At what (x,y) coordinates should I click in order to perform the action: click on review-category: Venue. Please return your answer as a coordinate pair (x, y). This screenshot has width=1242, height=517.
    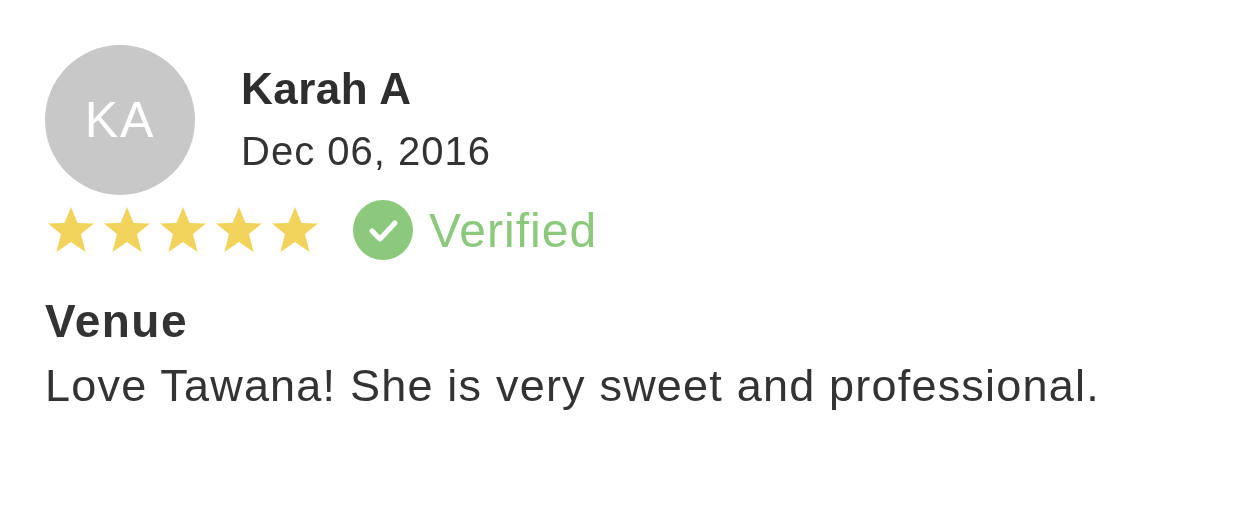
    Looking at the image, I should click on (117, 321).